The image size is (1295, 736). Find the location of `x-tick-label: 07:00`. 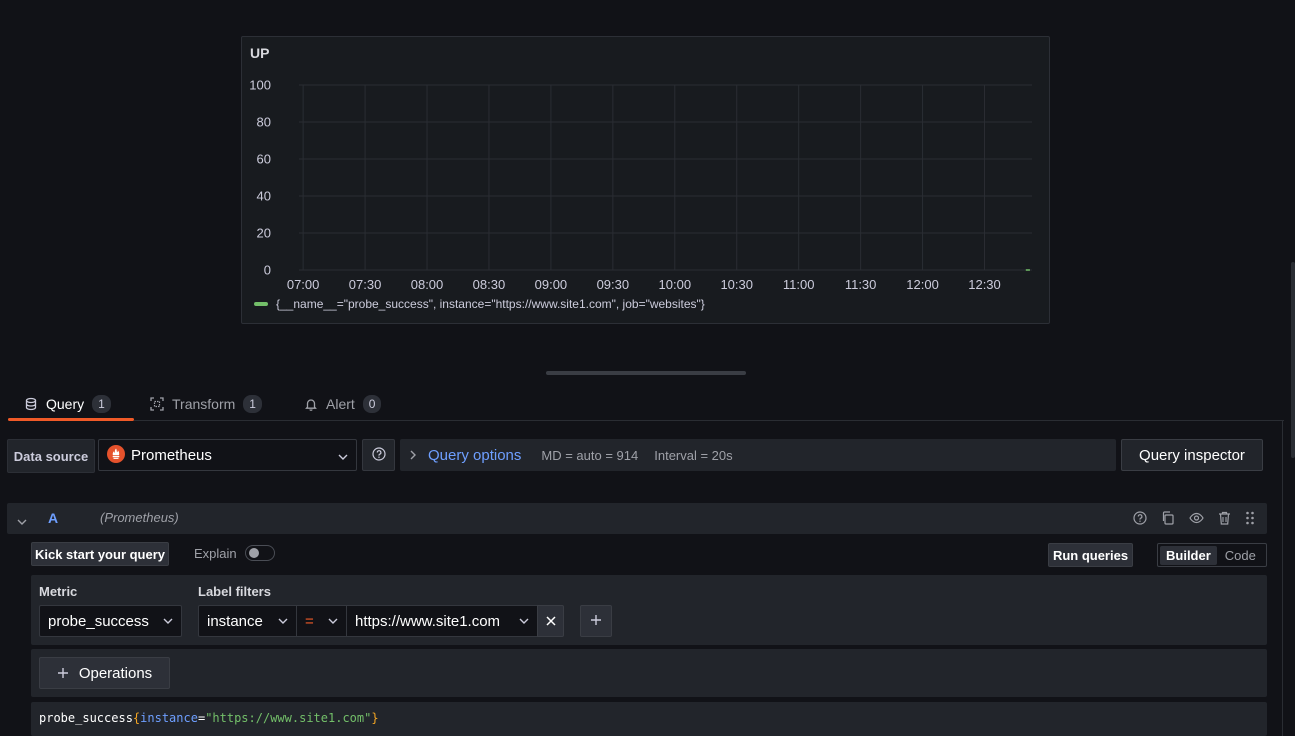

x-tick-label: 07:00 is located at coordinates (303, 284).